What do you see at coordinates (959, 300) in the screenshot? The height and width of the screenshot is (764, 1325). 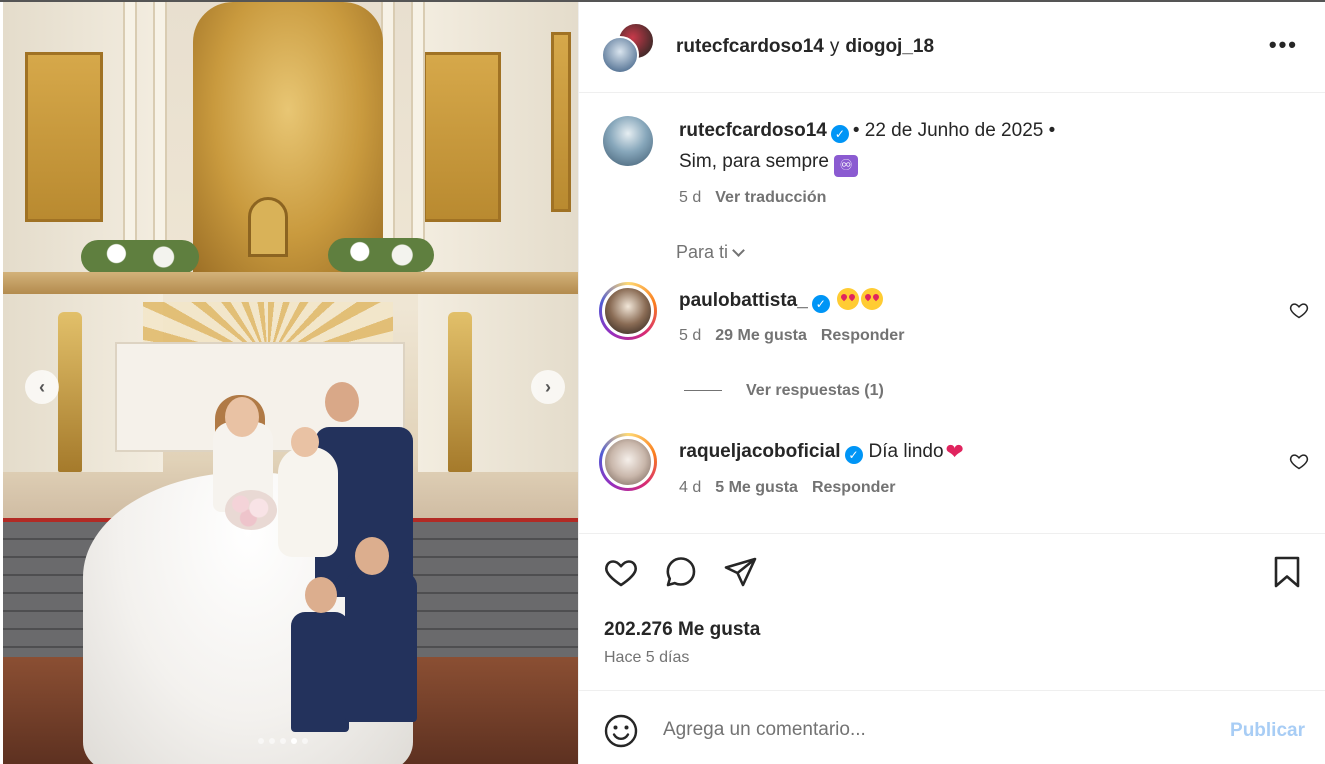 I see `comment-line: paulobattista_ ✓` at bounding box center [959, 300].